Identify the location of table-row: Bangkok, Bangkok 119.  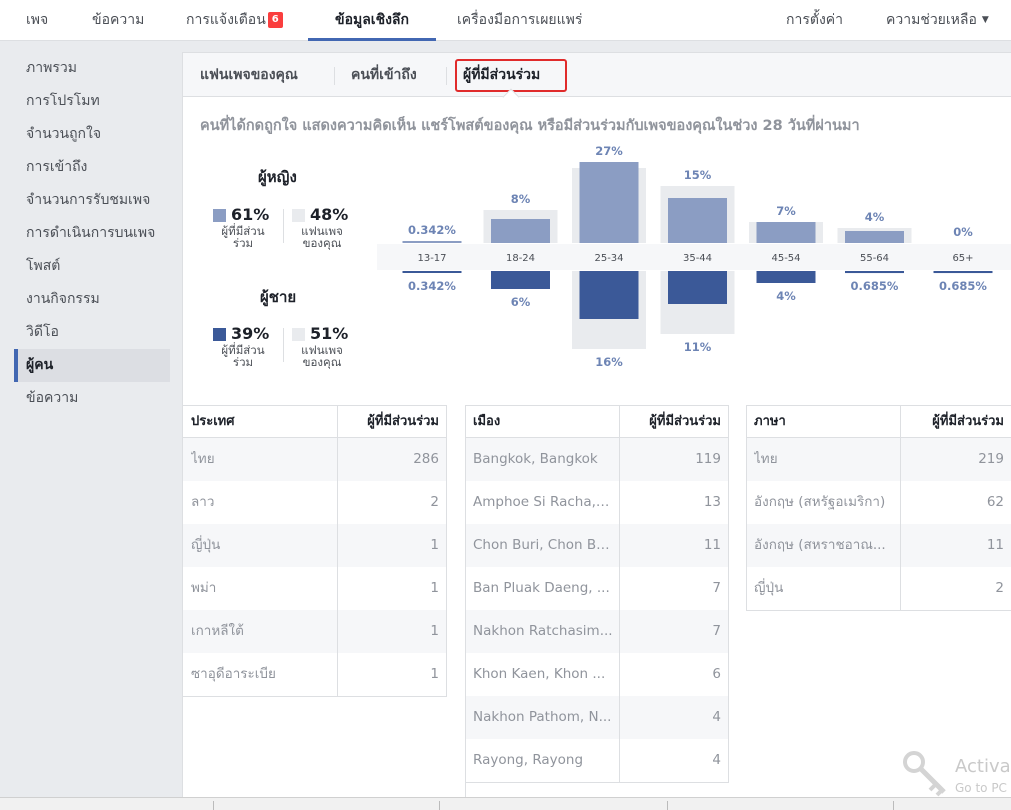
(597, 459).